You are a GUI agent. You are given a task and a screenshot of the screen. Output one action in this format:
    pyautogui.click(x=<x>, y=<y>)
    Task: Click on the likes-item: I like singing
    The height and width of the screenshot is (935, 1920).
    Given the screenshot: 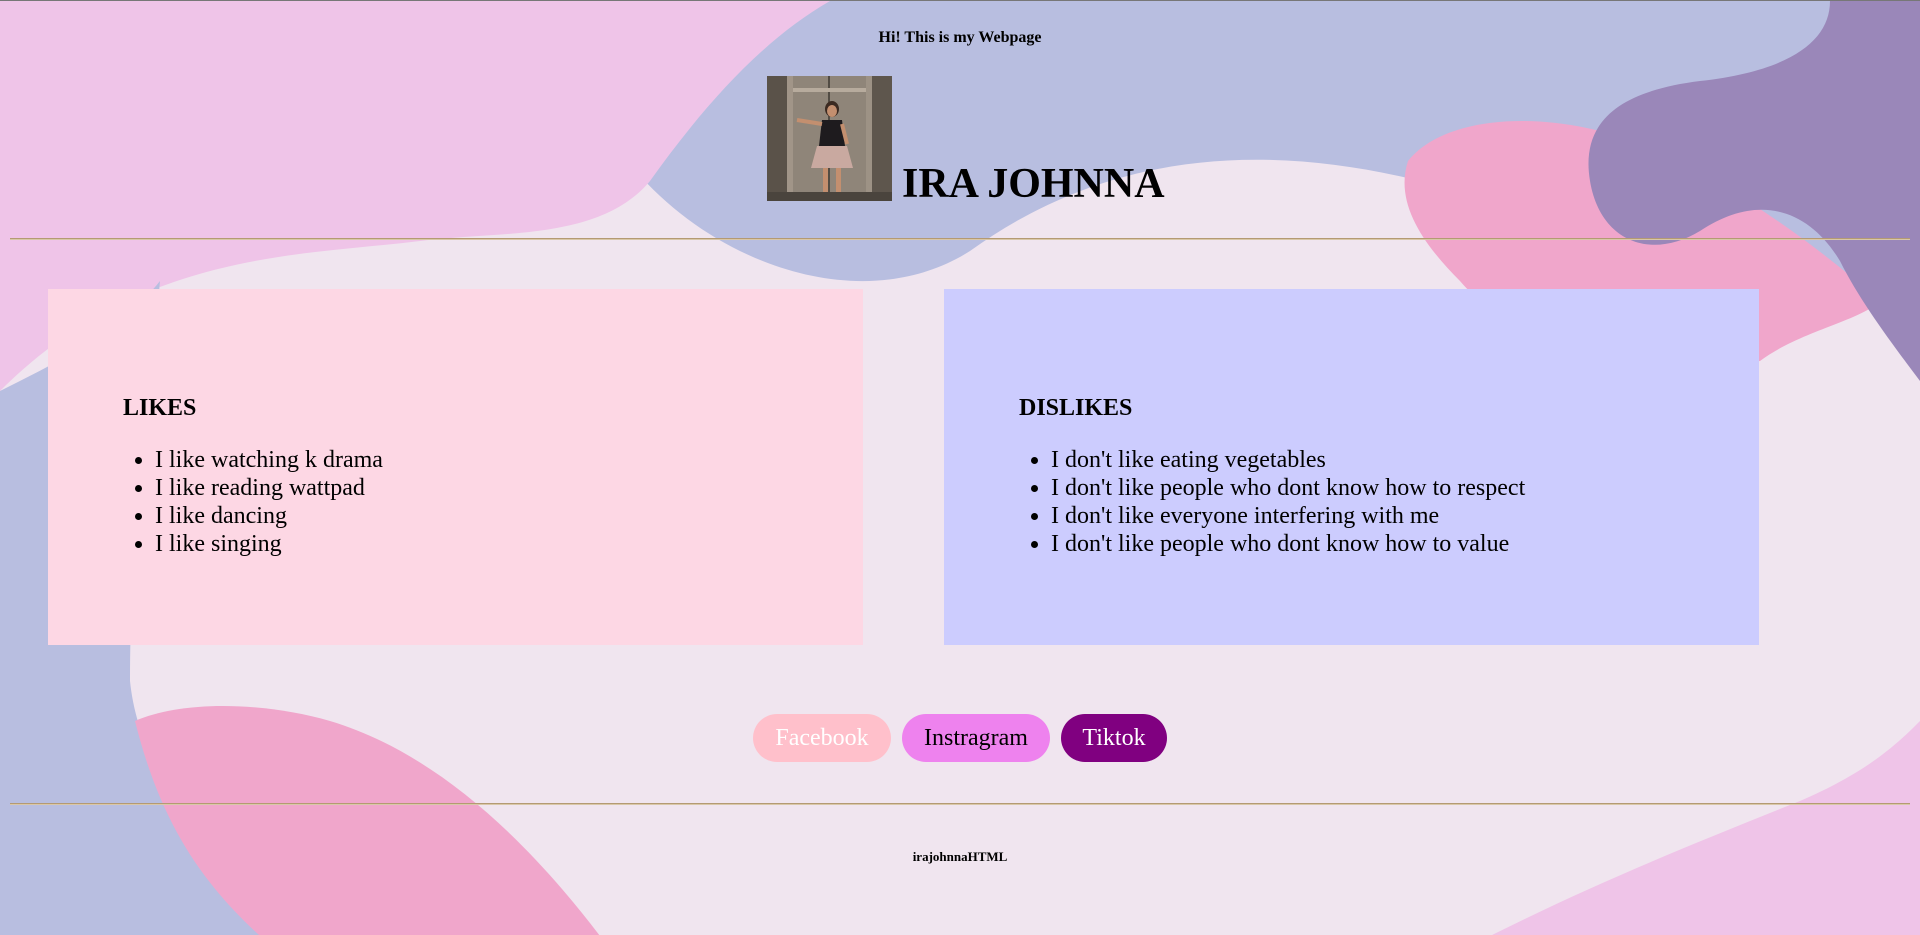 What is the action you would take?
    pyautogui.click(x=509, y=544)
    